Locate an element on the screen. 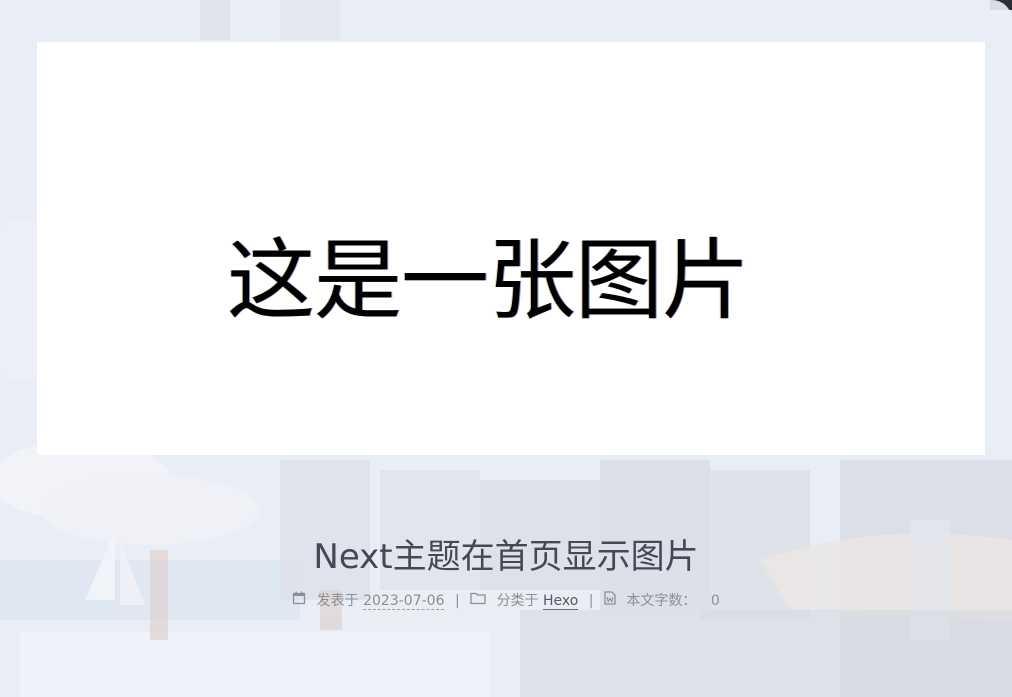  meta-wordcount-label: 本文字数： is located at coordinates (661, 601).